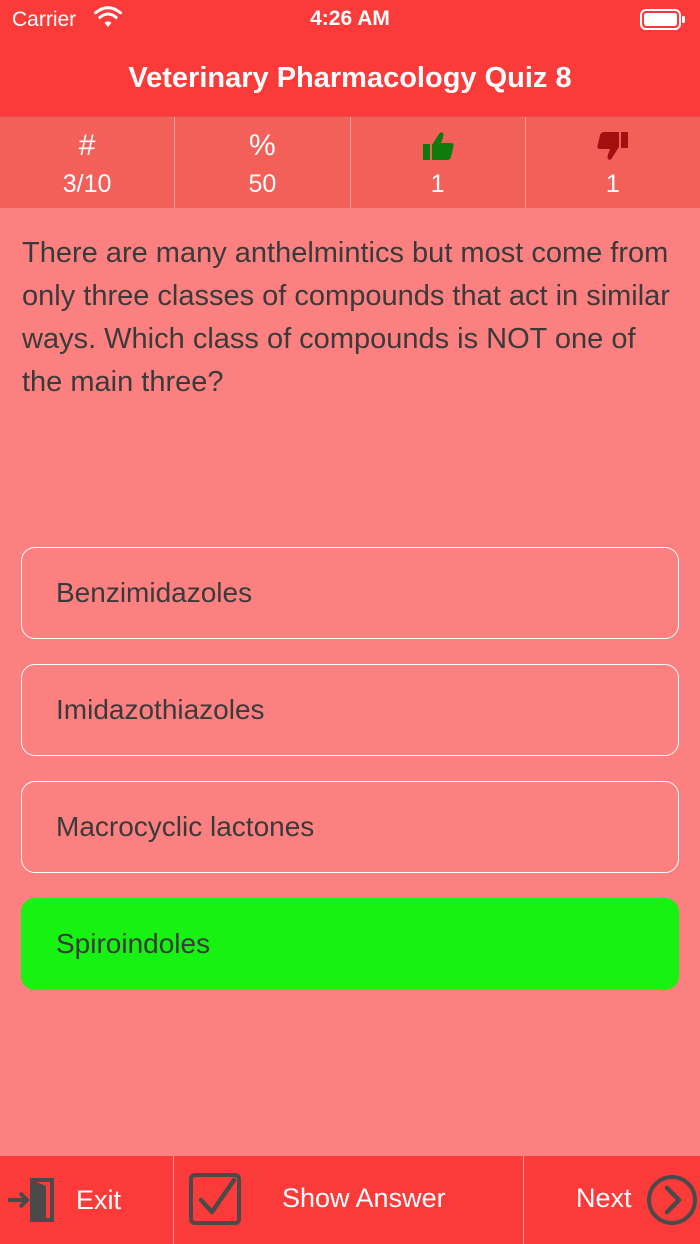 The width and height of the screenshot is (700, 1244). Describe the element at coordinates (662, 19) in the screenshot. I see `battery-icon` at that location.